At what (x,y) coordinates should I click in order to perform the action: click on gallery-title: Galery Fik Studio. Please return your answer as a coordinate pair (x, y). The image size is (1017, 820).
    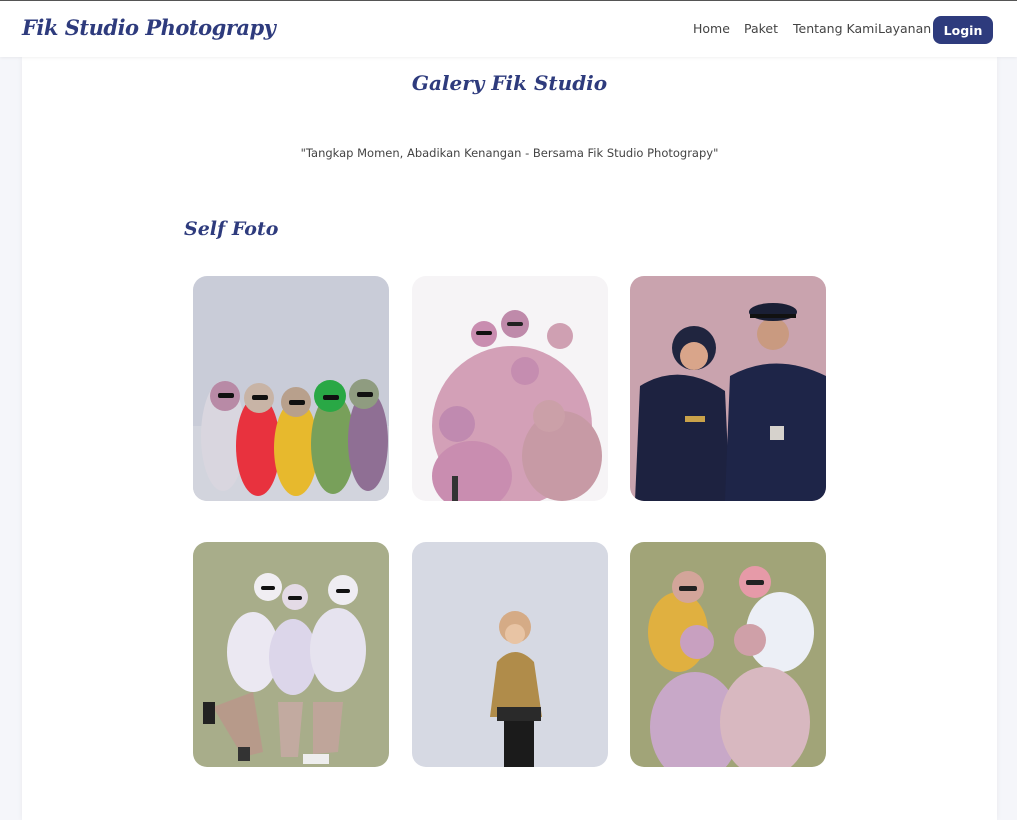
    Looking at the image, I should click on (509, 83).